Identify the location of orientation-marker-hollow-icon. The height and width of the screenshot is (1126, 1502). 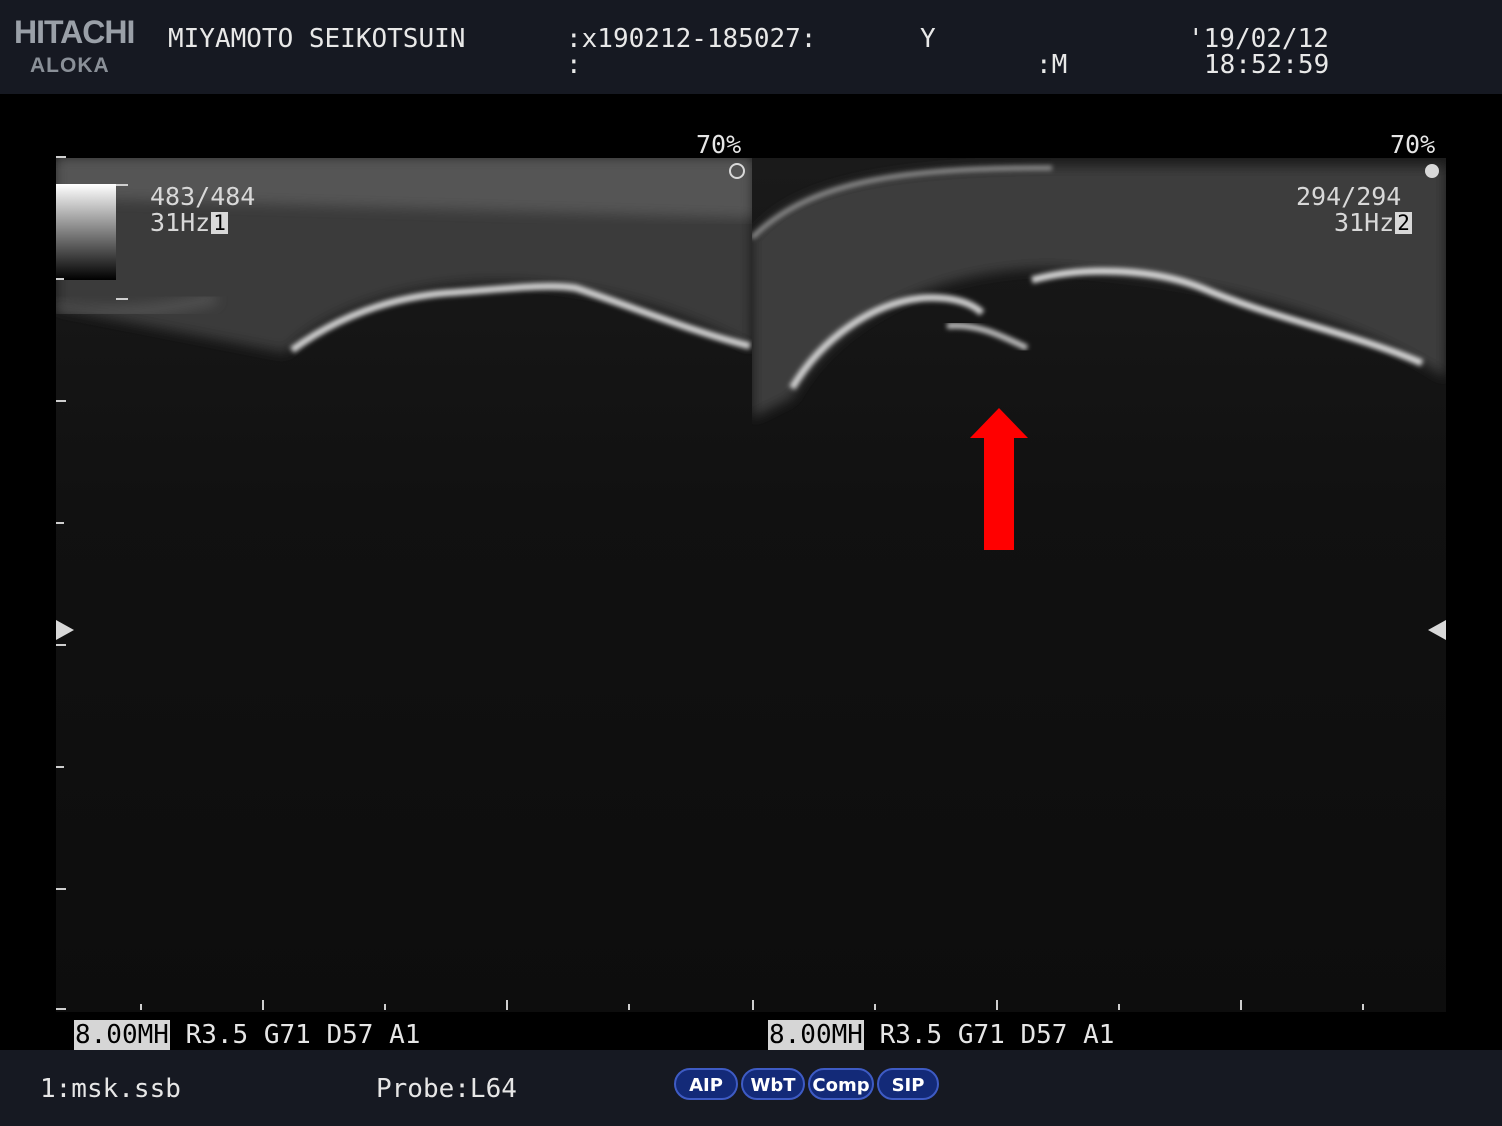
(737, 171).